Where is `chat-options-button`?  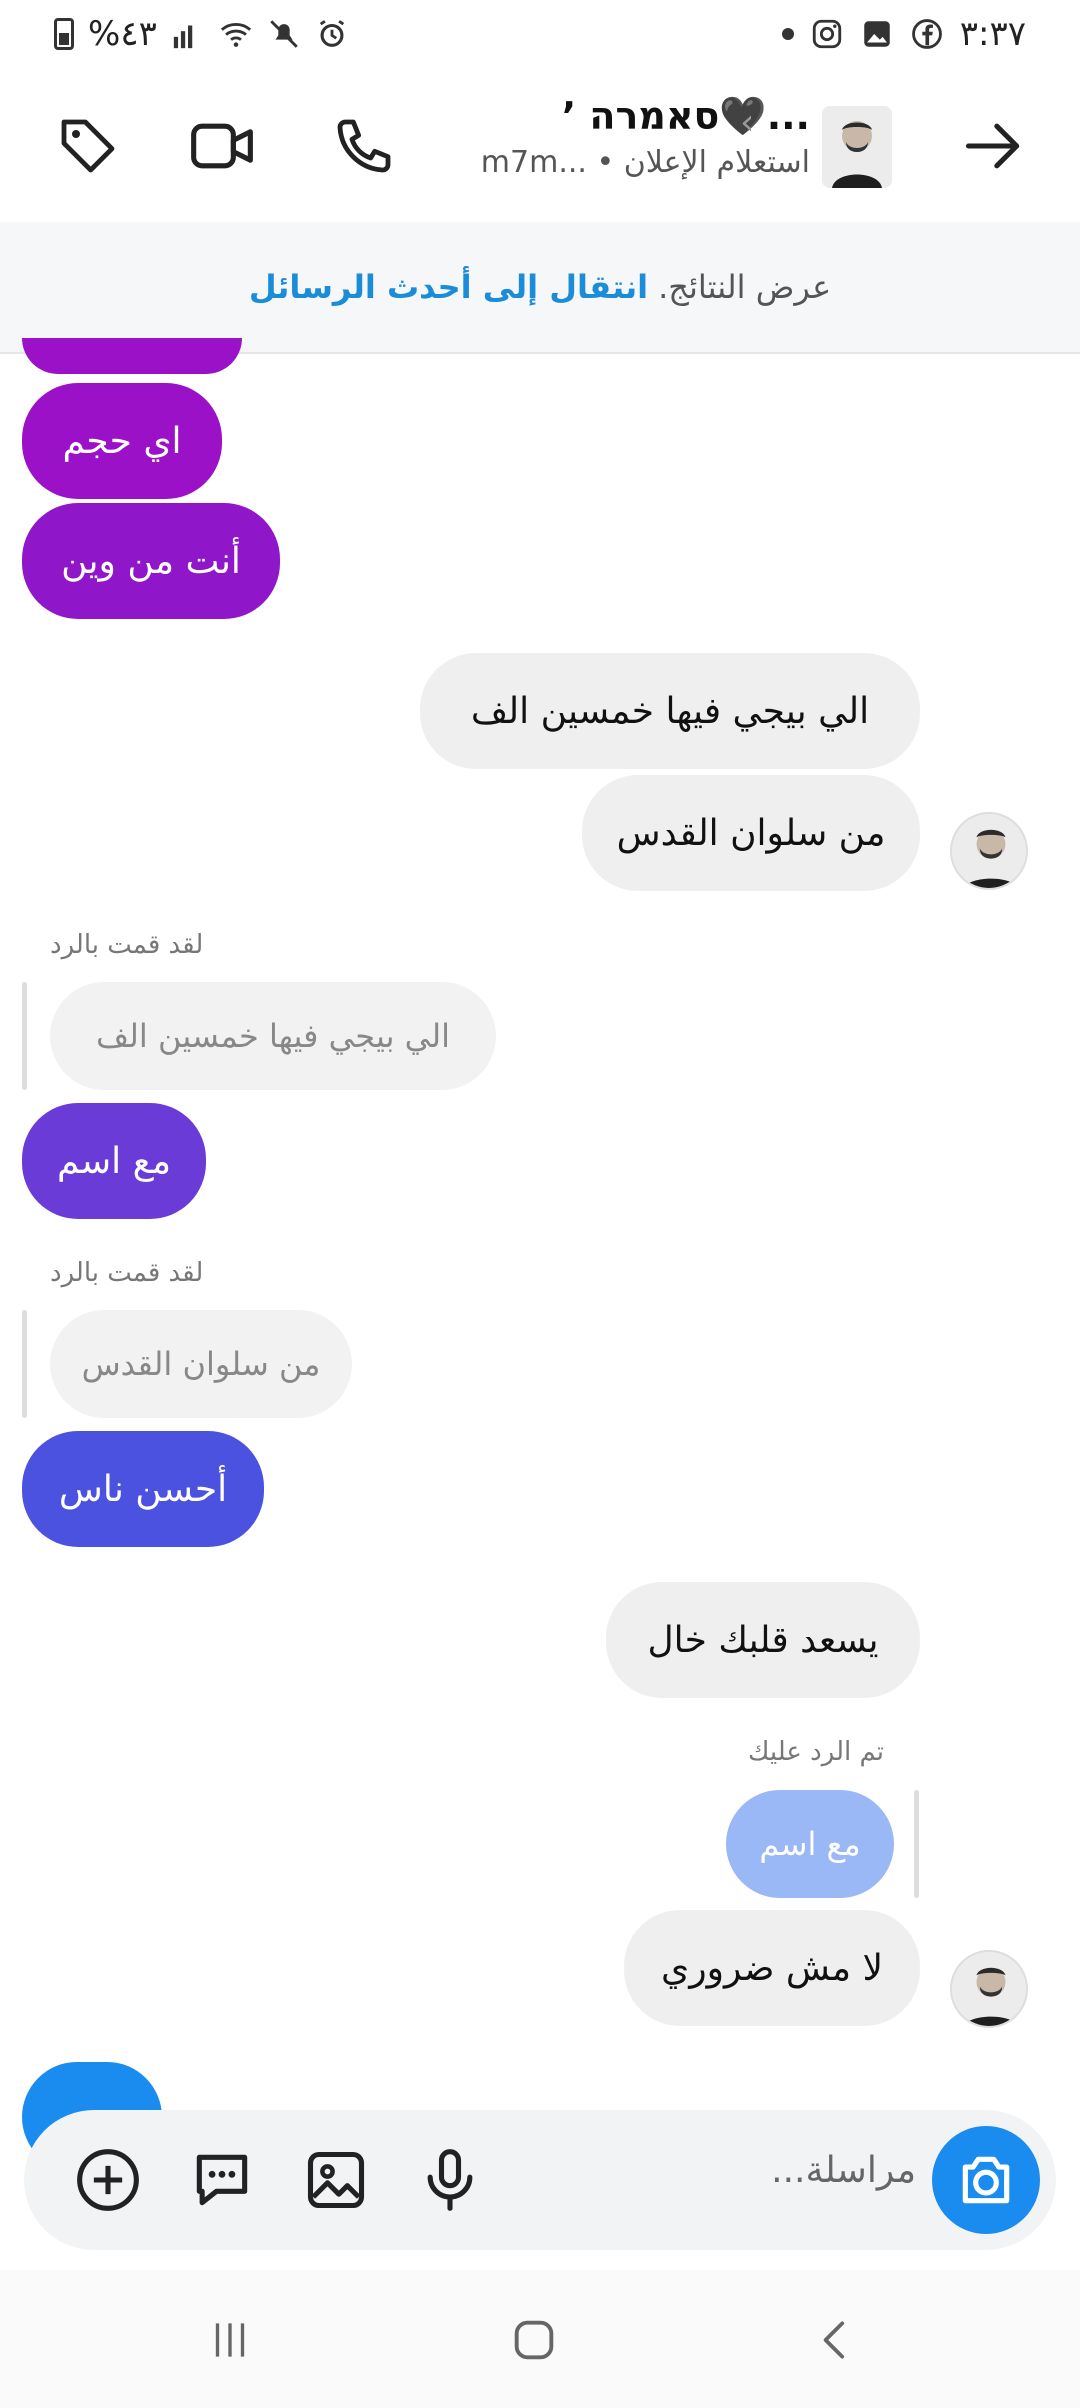 chat-options-button is located at coordinates (222, 2180).